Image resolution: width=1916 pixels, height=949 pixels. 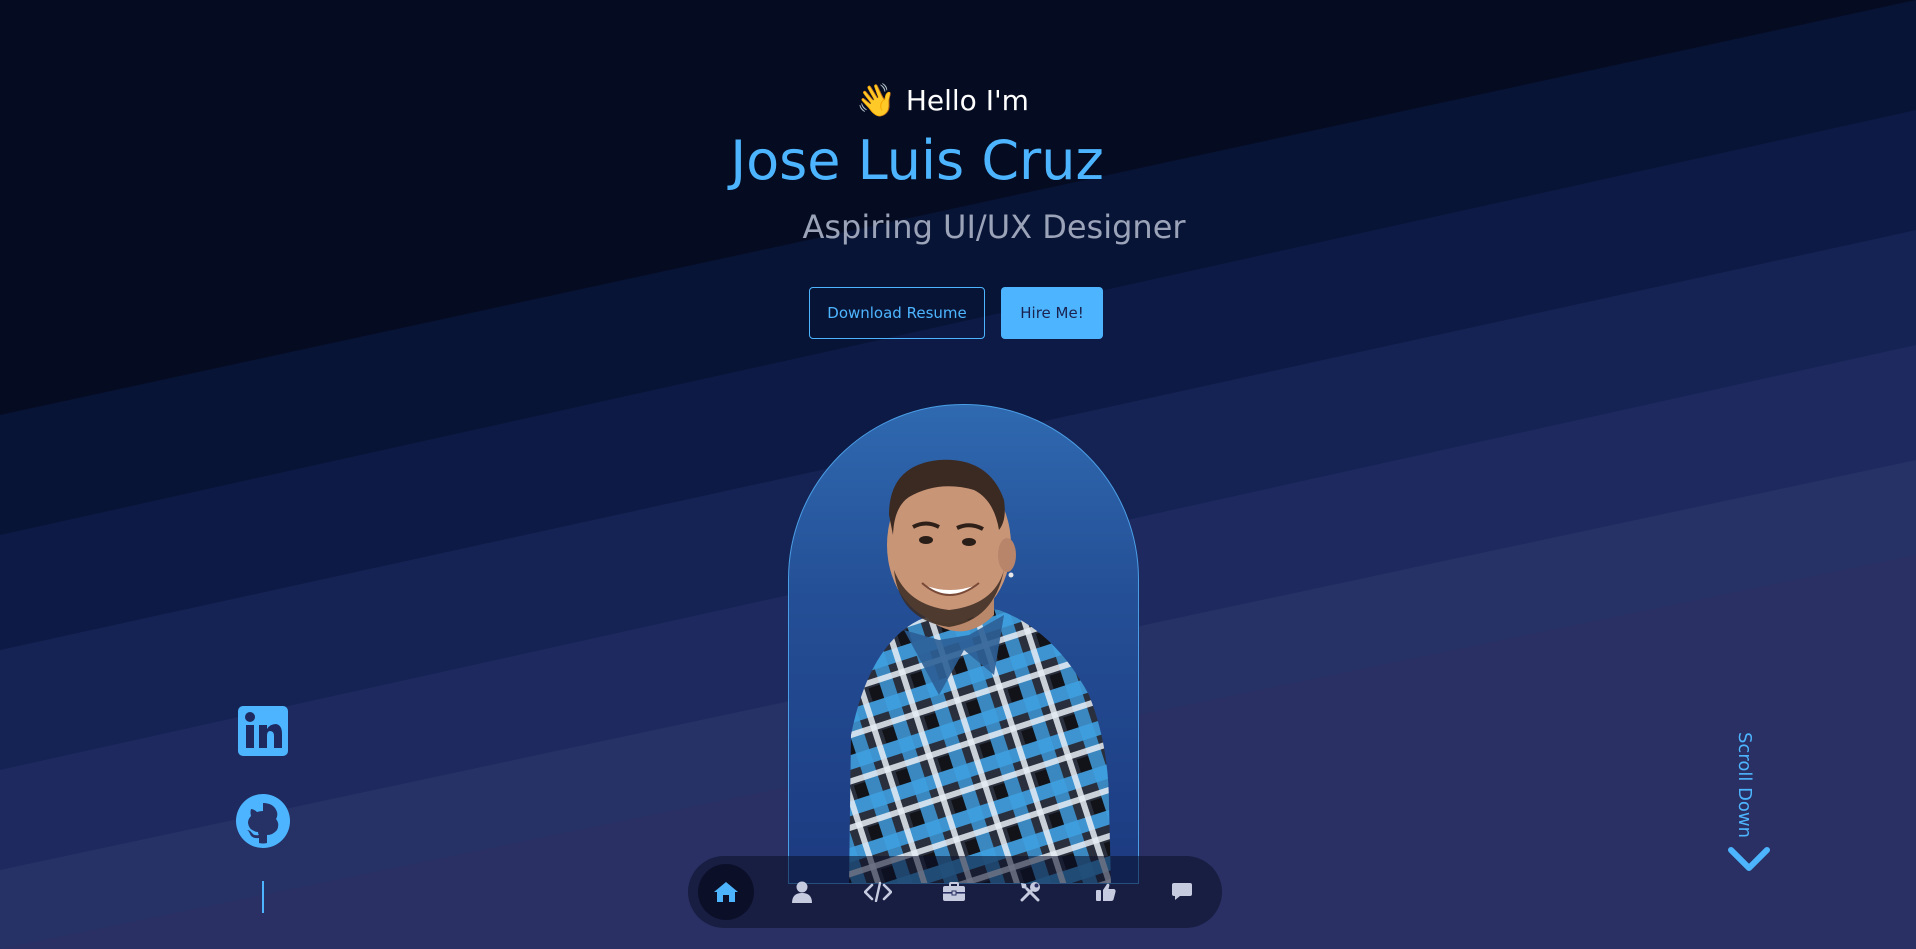 I want to click on chevron-down-icon, so click(x=1749, y=859).